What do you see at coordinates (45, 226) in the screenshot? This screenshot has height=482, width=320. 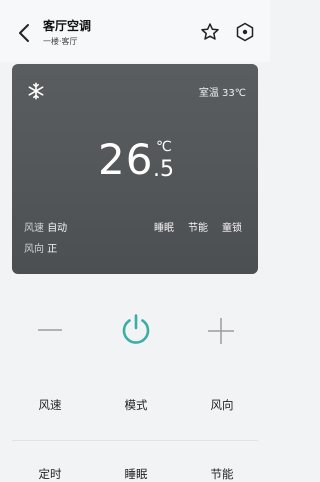 I see `fan-speed-status: 风速 自动` at bounding box center [45, 226].